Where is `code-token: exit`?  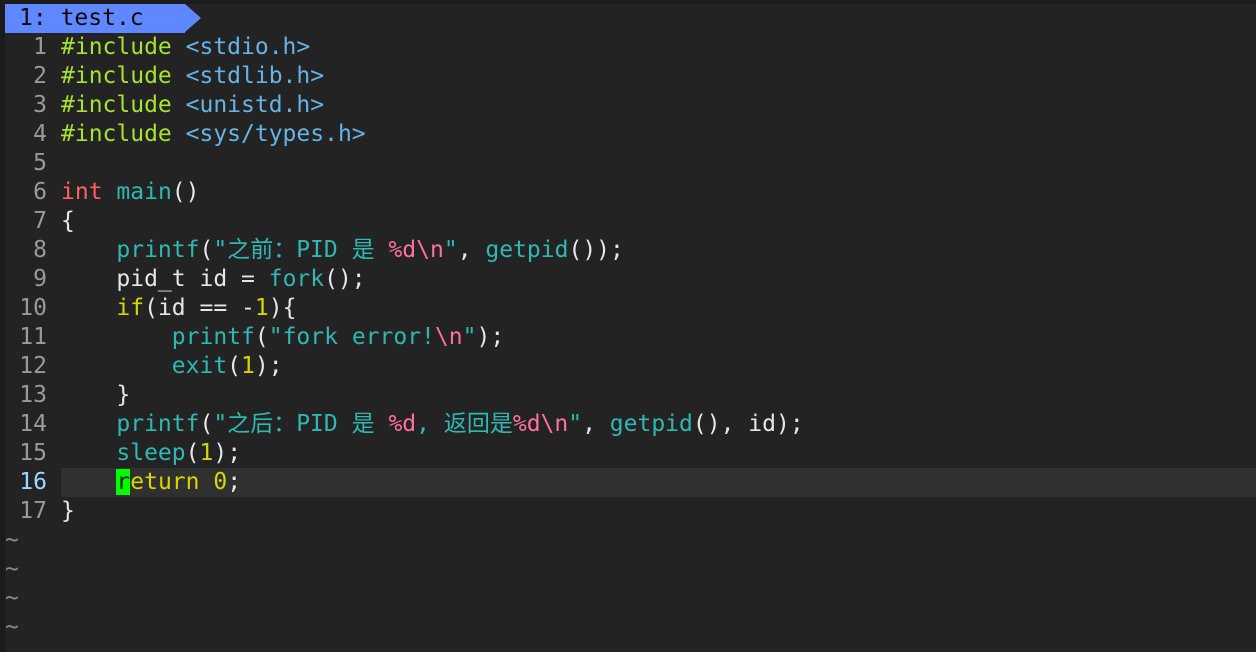 code-token: exit is located at coordinates (199, 366).